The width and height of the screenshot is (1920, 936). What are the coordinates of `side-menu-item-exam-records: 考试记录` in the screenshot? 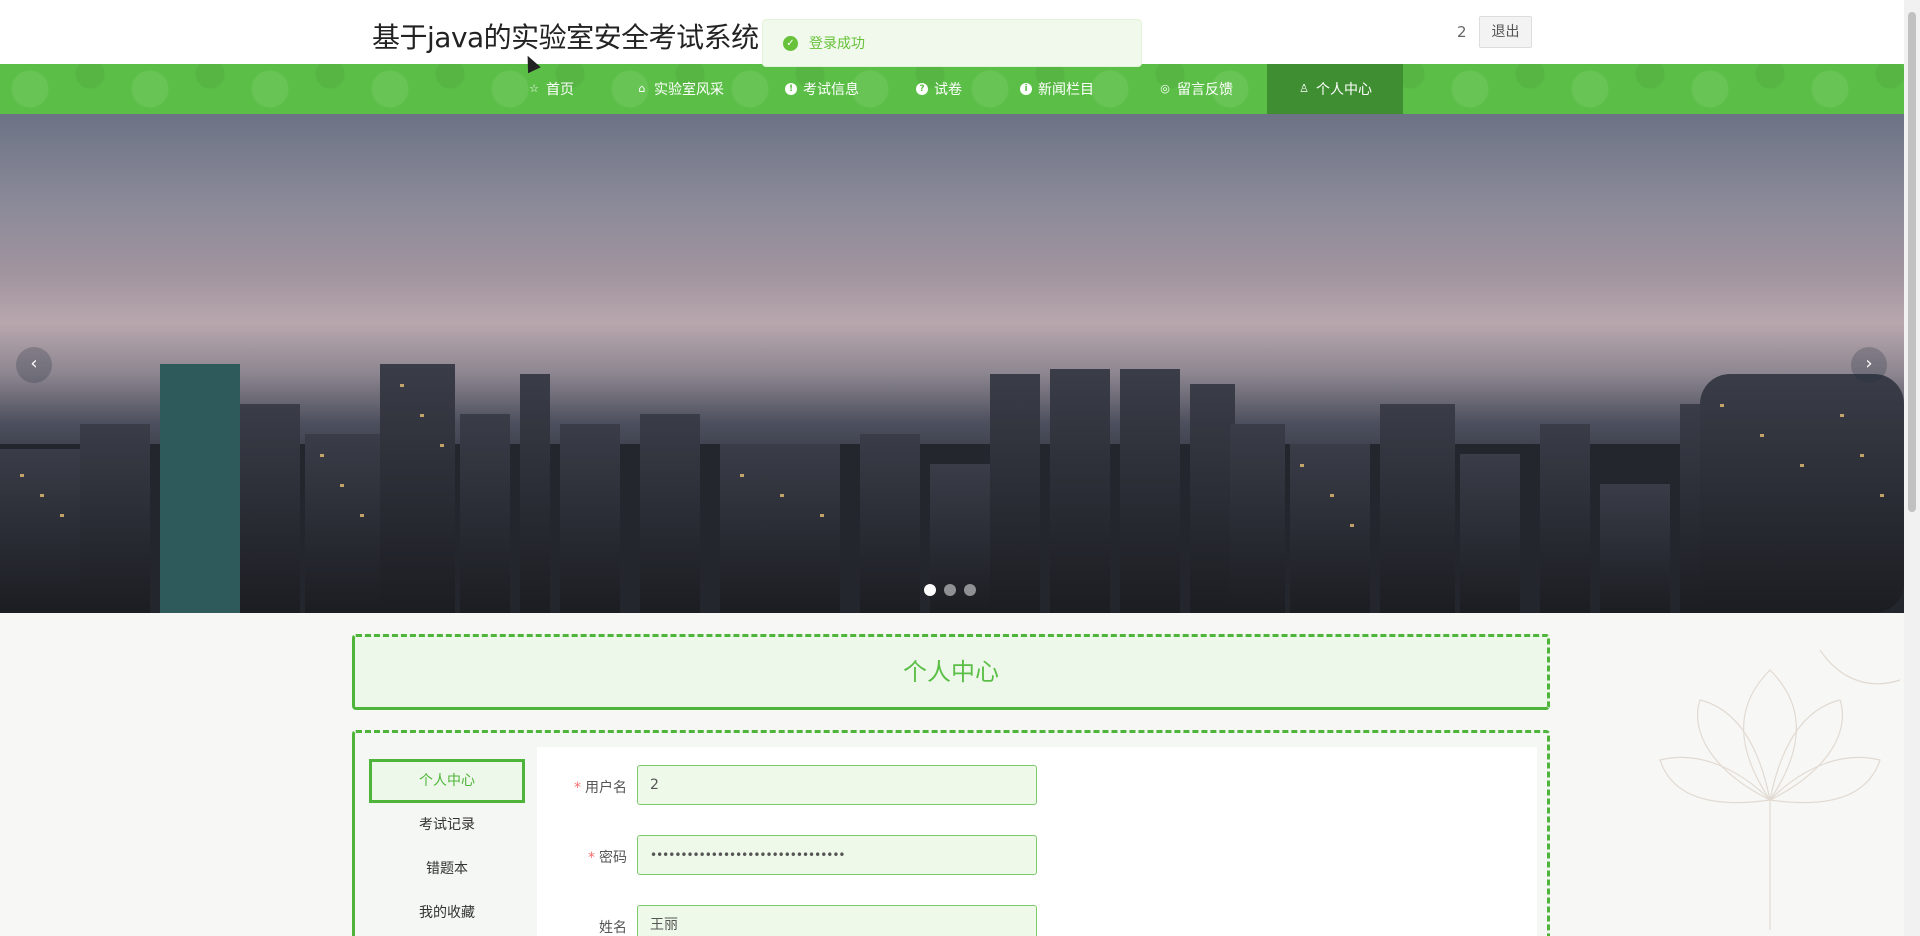 It's located at (447, 825).